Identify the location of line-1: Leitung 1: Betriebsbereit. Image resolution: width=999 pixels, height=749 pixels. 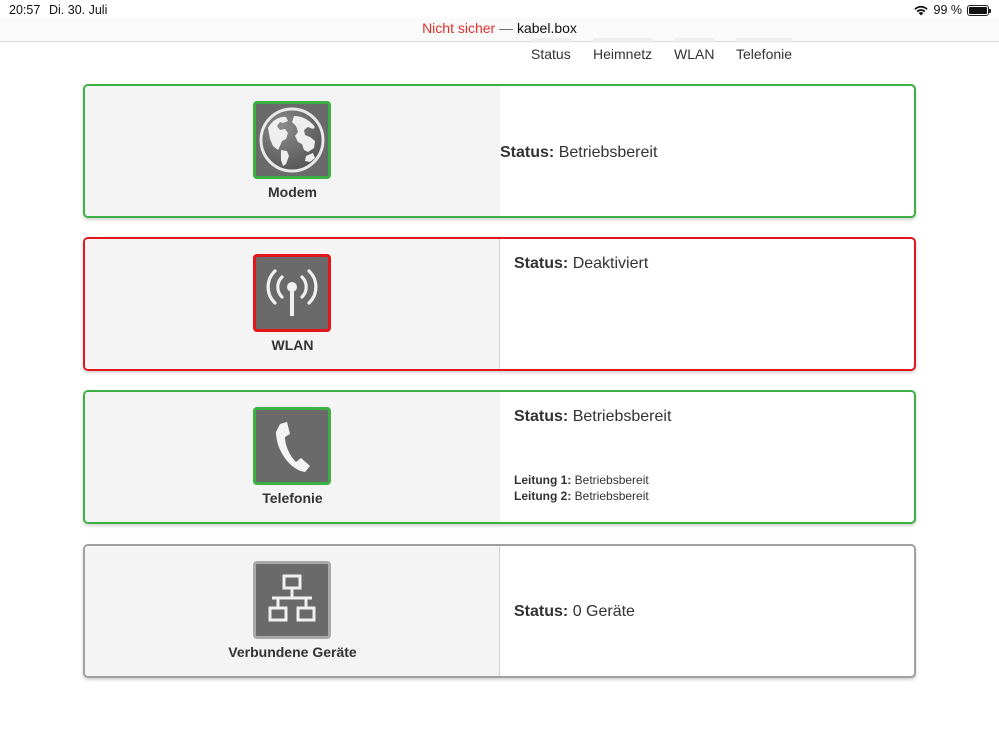
(581, 480).